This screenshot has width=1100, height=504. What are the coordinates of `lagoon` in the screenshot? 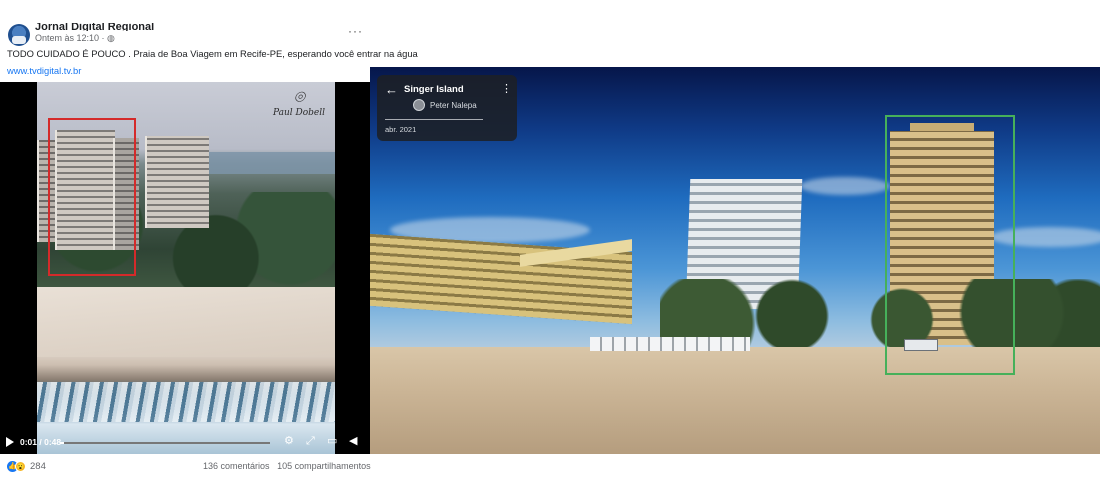 It's located at (271, 163).